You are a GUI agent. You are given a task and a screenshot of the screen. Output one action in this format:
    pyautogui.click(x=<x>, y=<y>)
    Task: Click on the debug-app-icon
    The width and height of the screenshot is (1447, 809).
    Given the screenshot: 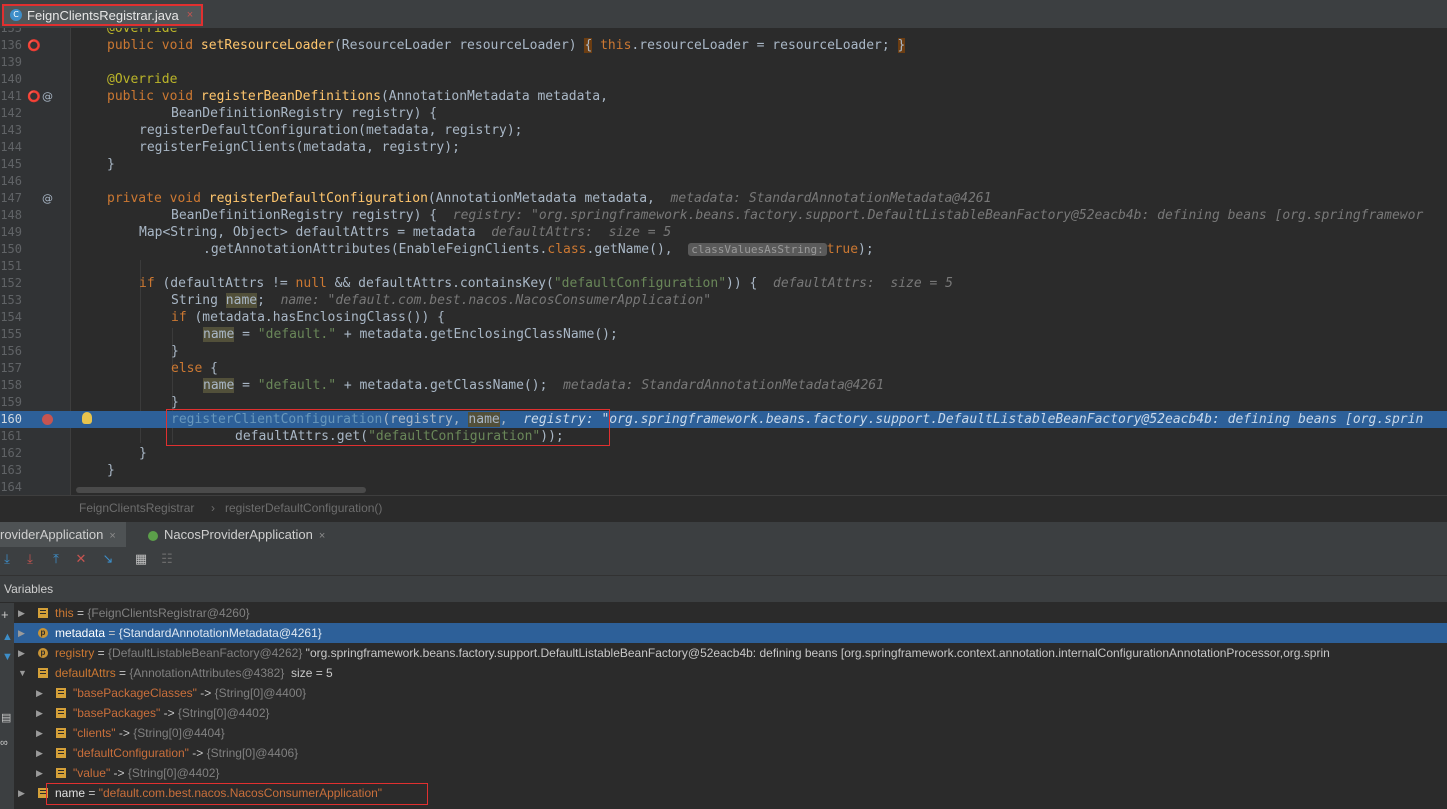 What is the action you would take?
    pyautogui.click(x=153, y=535)
    